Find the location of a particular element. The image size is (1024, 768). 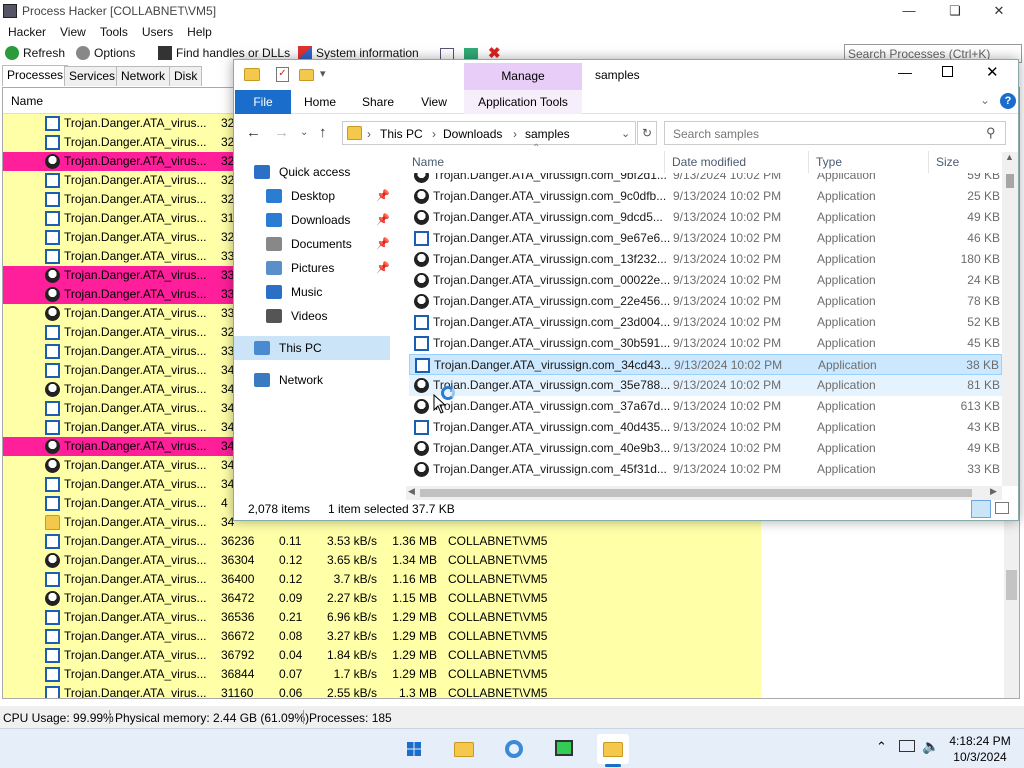

help-icon: ? is located at coordinates (1008, 101).